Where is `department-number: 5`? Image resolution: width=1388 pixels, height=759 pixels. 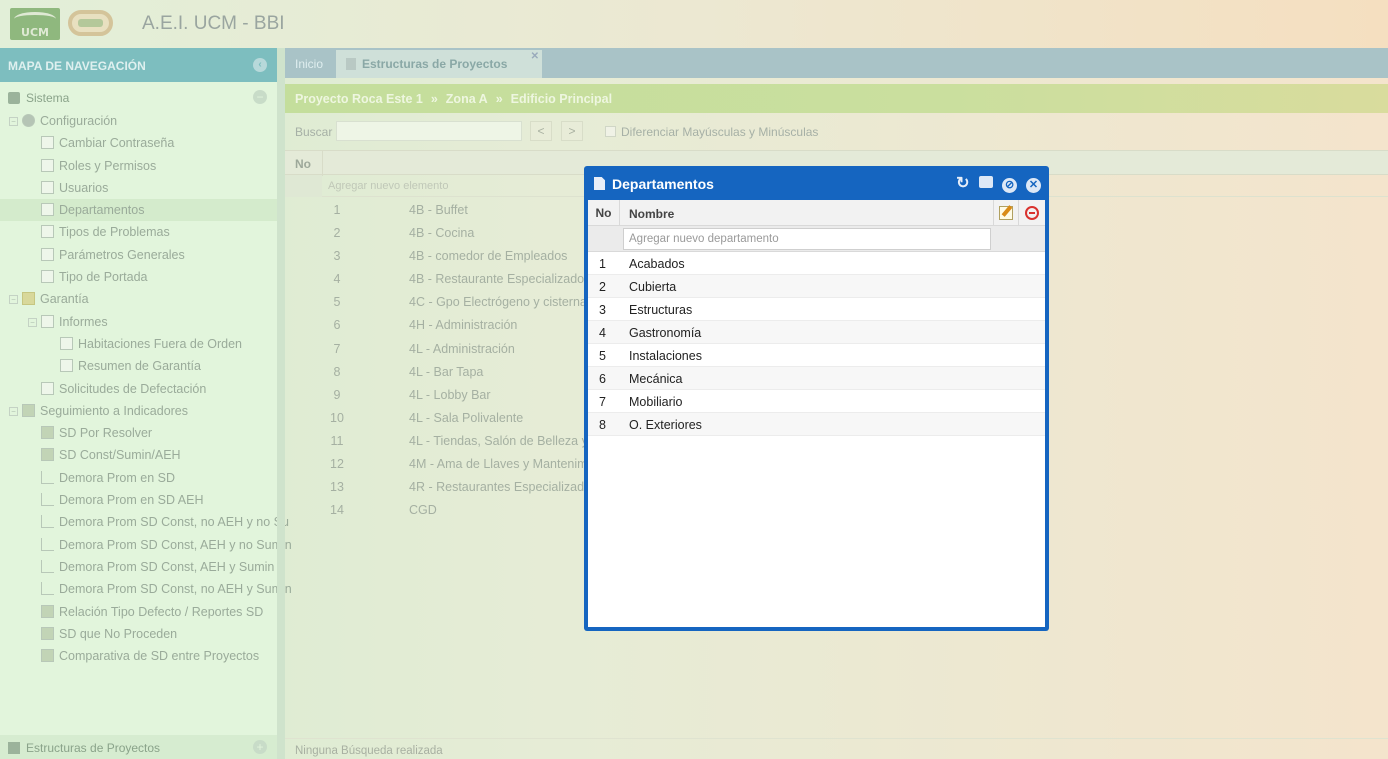
department-number: 5 is located at coordinates (602, 356).